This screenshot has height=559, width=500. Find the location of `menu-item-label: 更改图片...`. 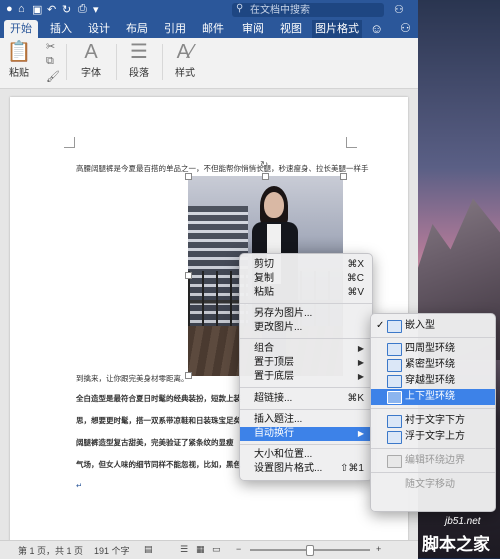

menu-item-label: 更改图片... is located at coordinates (278, 327).